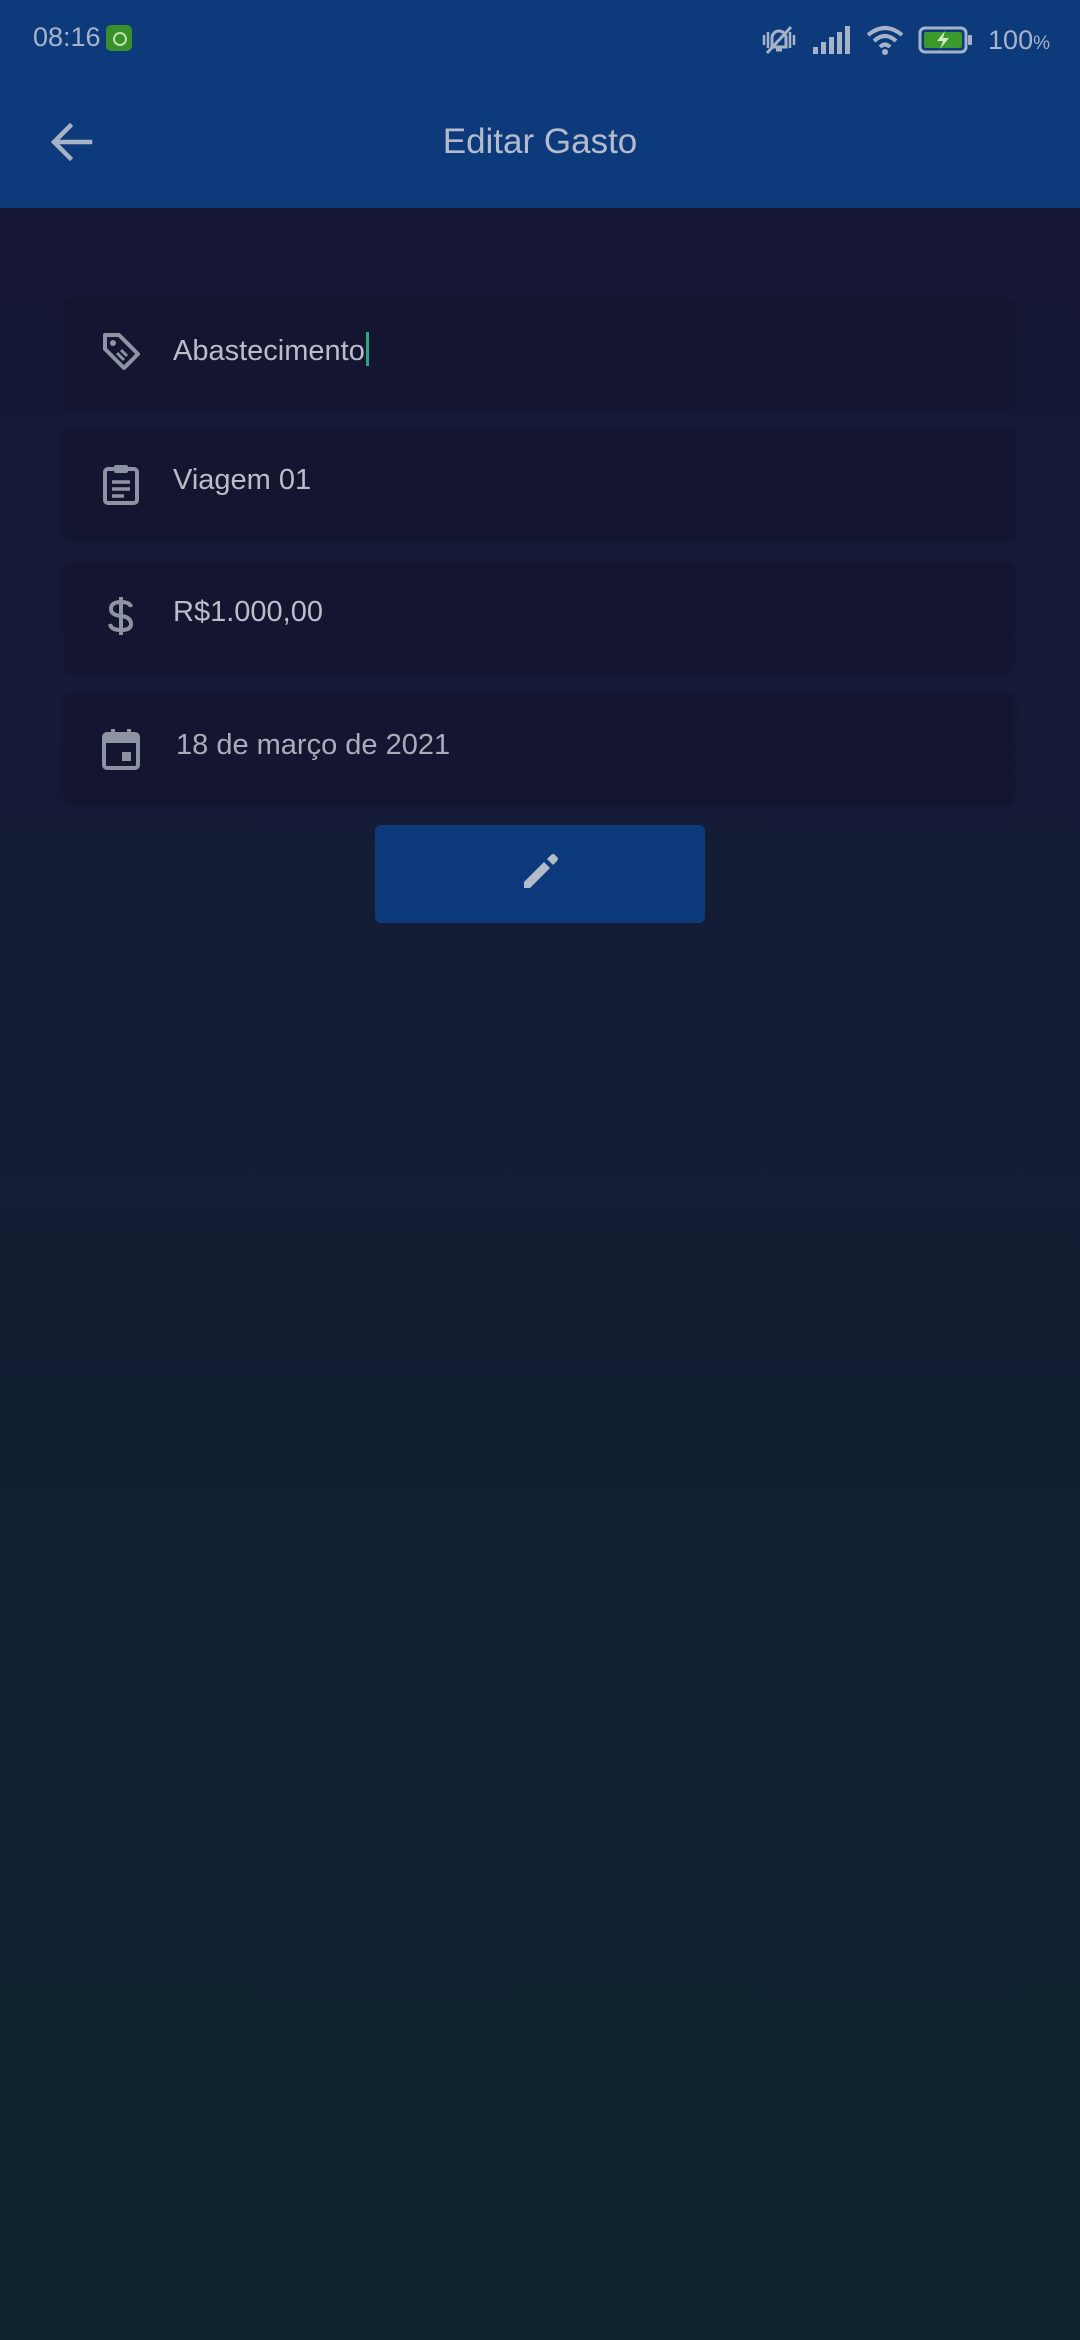  I want to click on edit-button, so click(540, 874).